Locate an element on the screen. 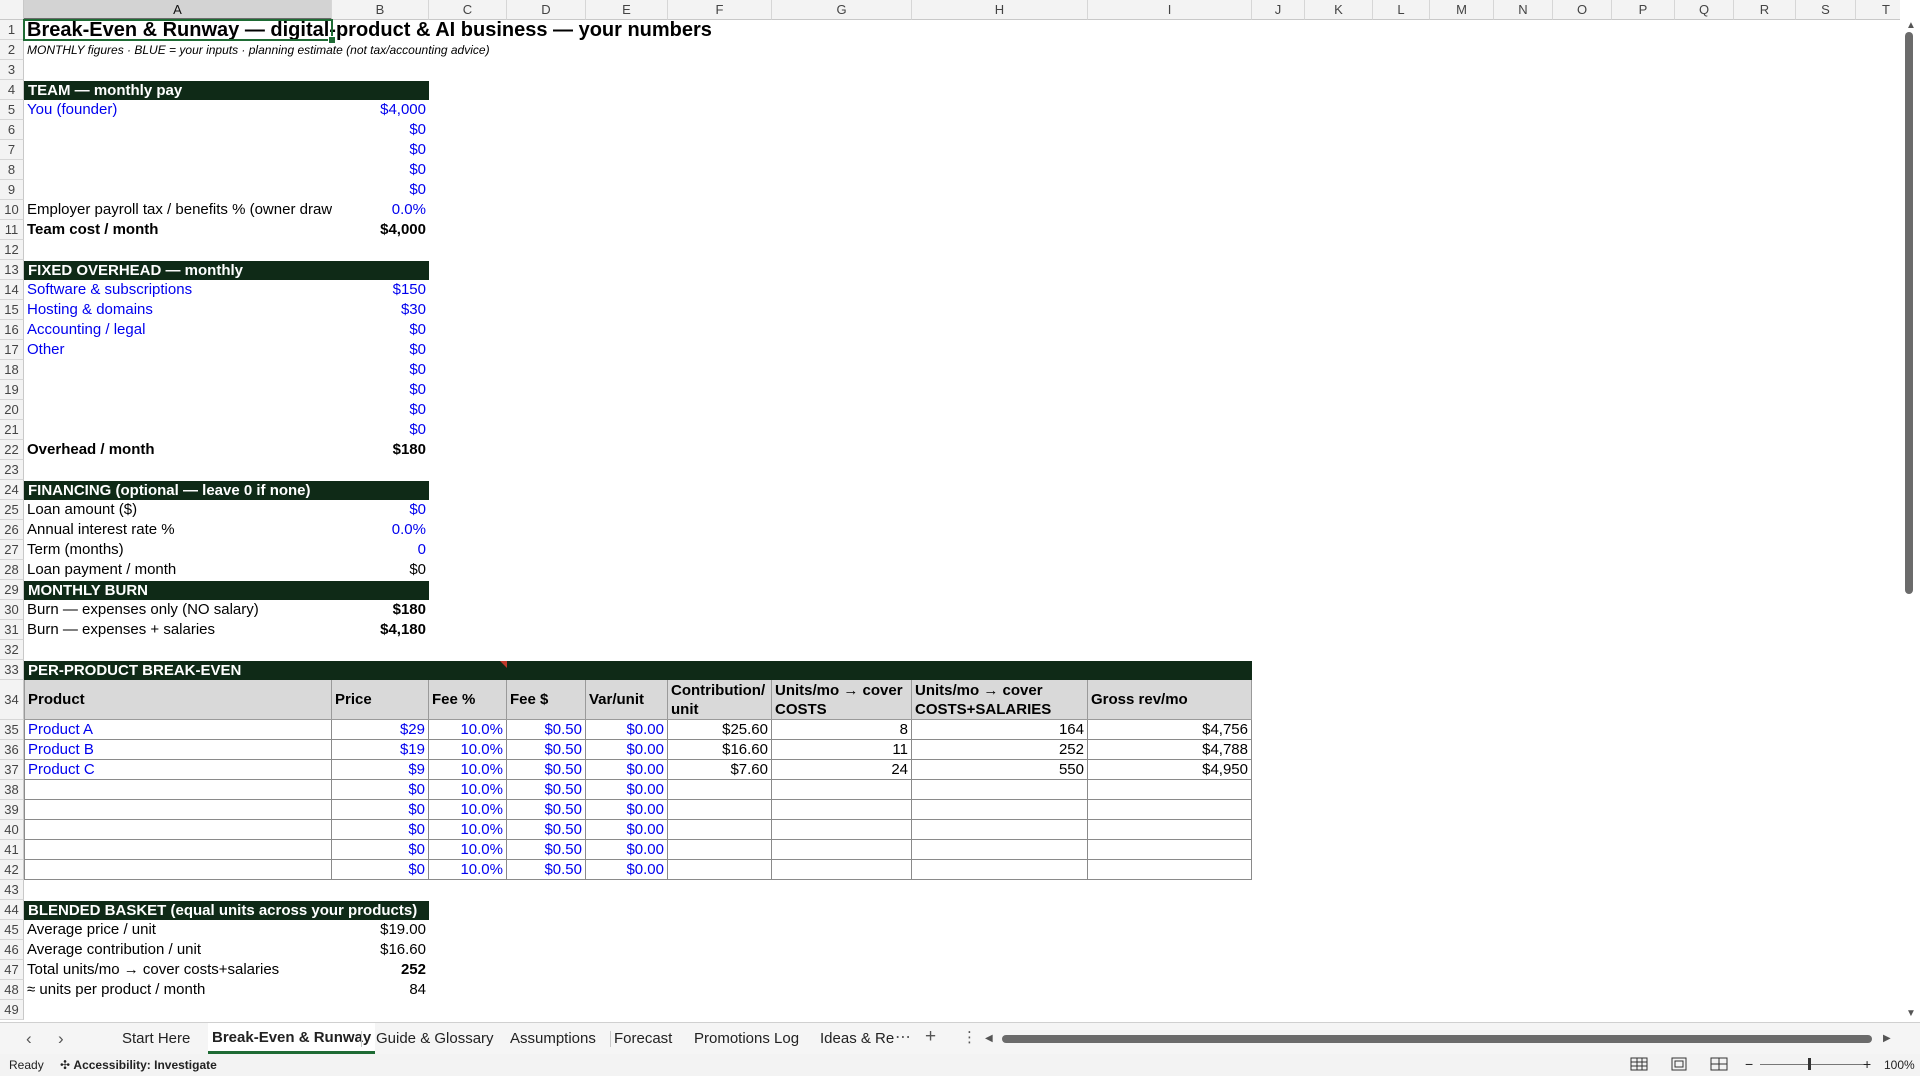 The height and width of the screenshot is (1076, 1920). row-header-12: 12 is located at coordinates (12, 250).